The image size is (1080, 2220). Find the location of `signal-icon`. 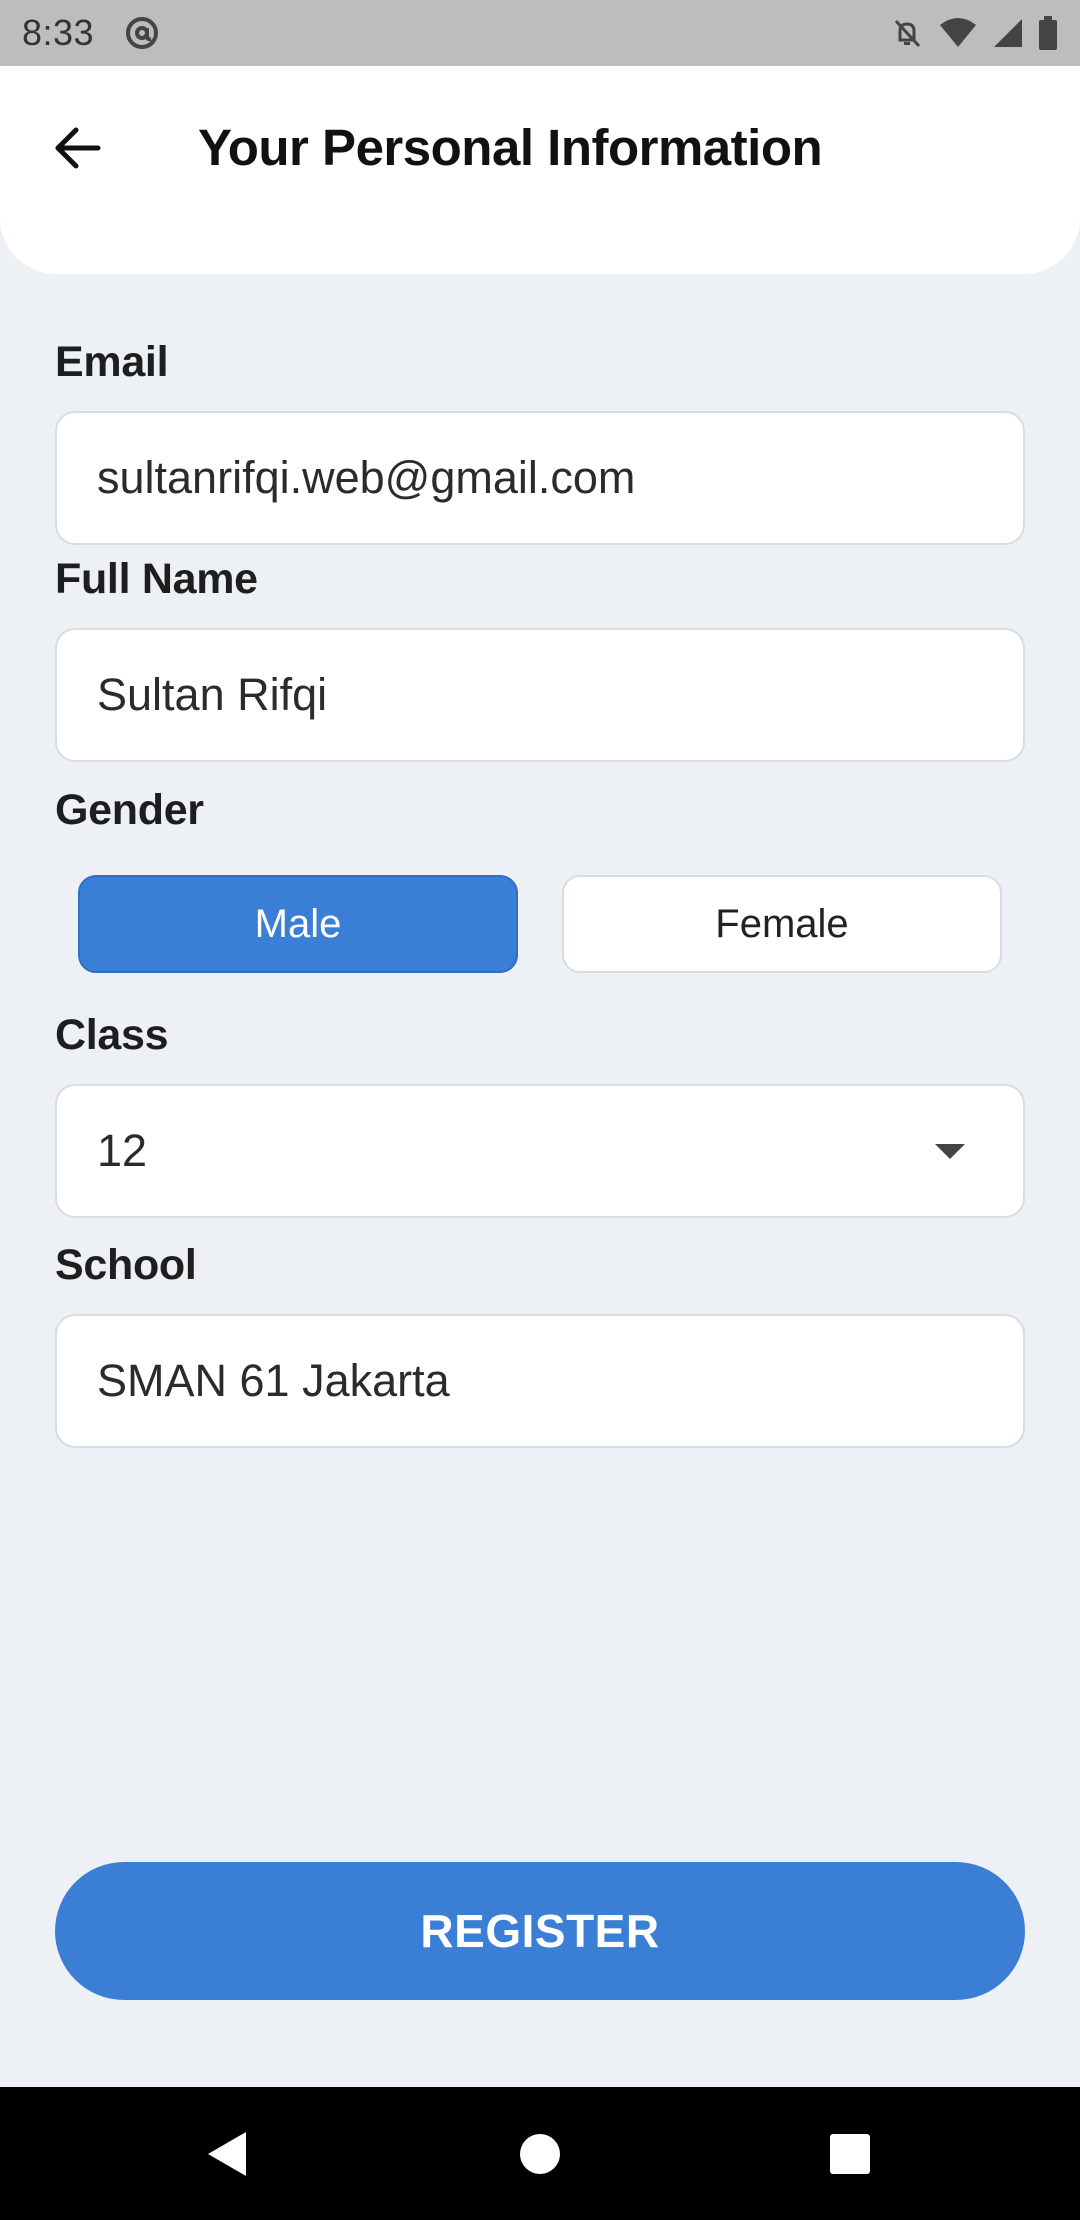

signal-icon is located at coordinates (1008, 33).